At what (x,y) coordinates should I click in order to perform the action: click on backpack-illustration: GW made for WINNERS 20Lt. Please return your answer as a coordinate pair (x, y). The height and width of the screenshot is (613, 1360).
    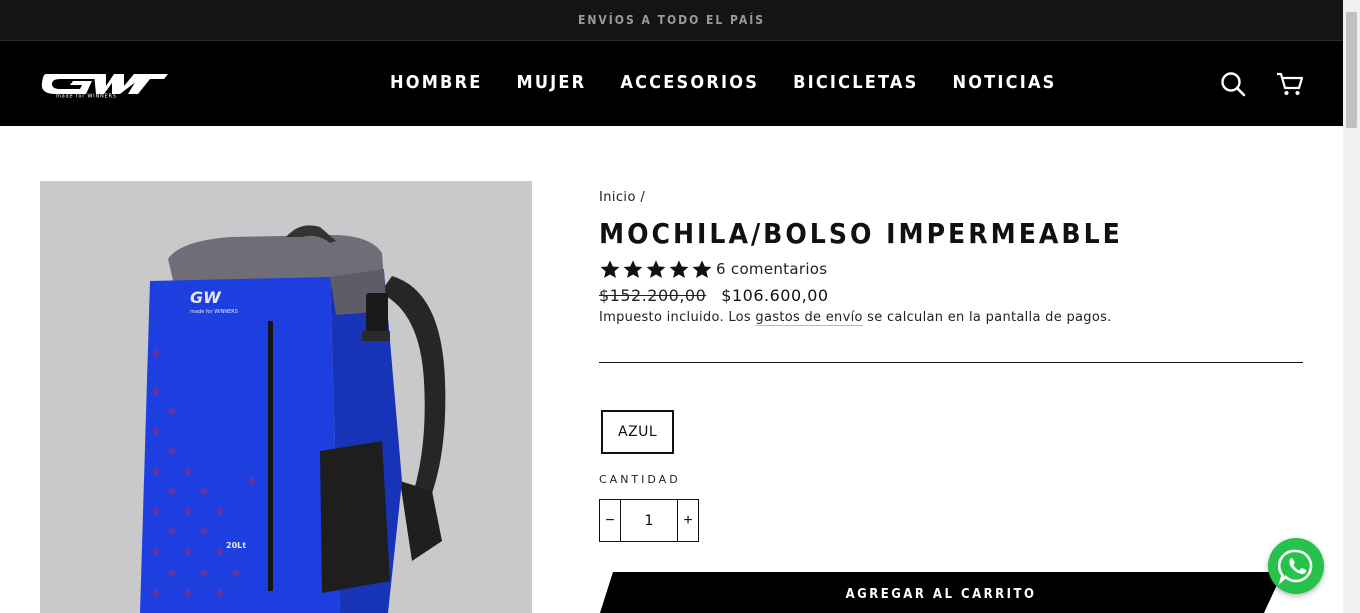
    Looking at the image, I should click on (293, 419).